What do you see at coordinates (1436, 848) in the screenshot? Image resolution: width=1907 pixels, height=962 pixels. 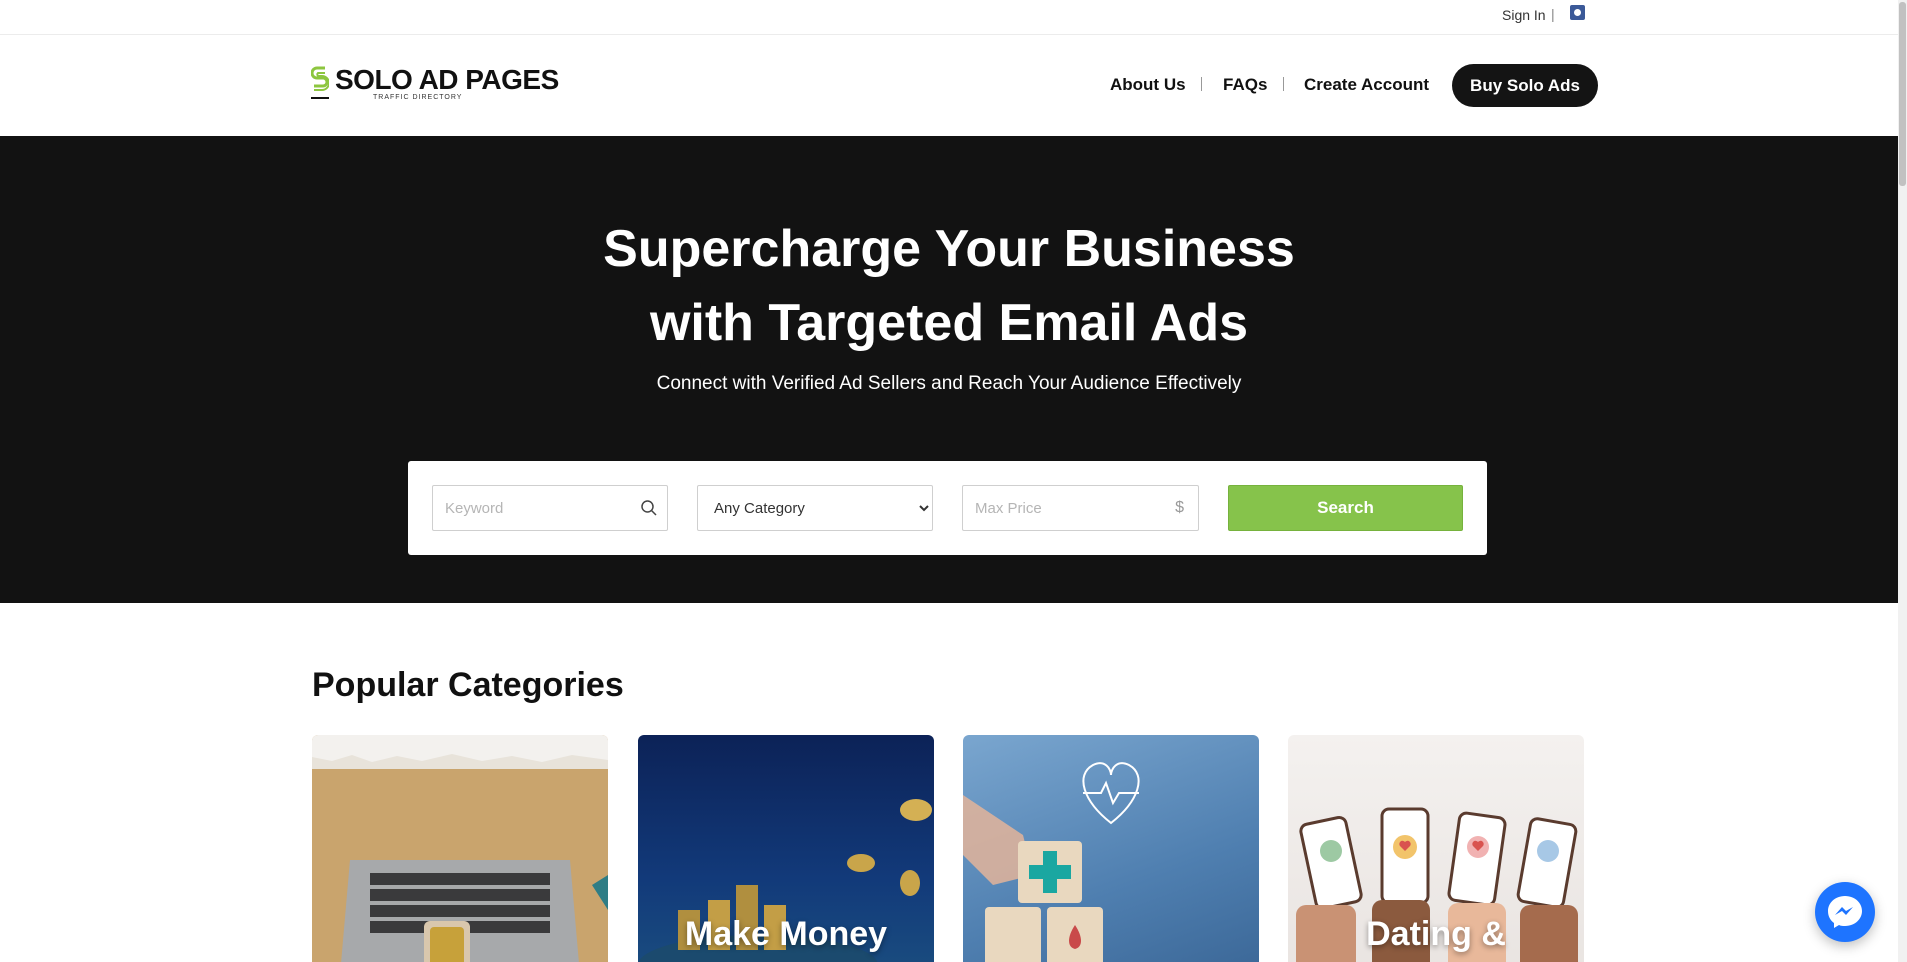 I see `category-card: Dating &` at bounding box center [1436, 848].